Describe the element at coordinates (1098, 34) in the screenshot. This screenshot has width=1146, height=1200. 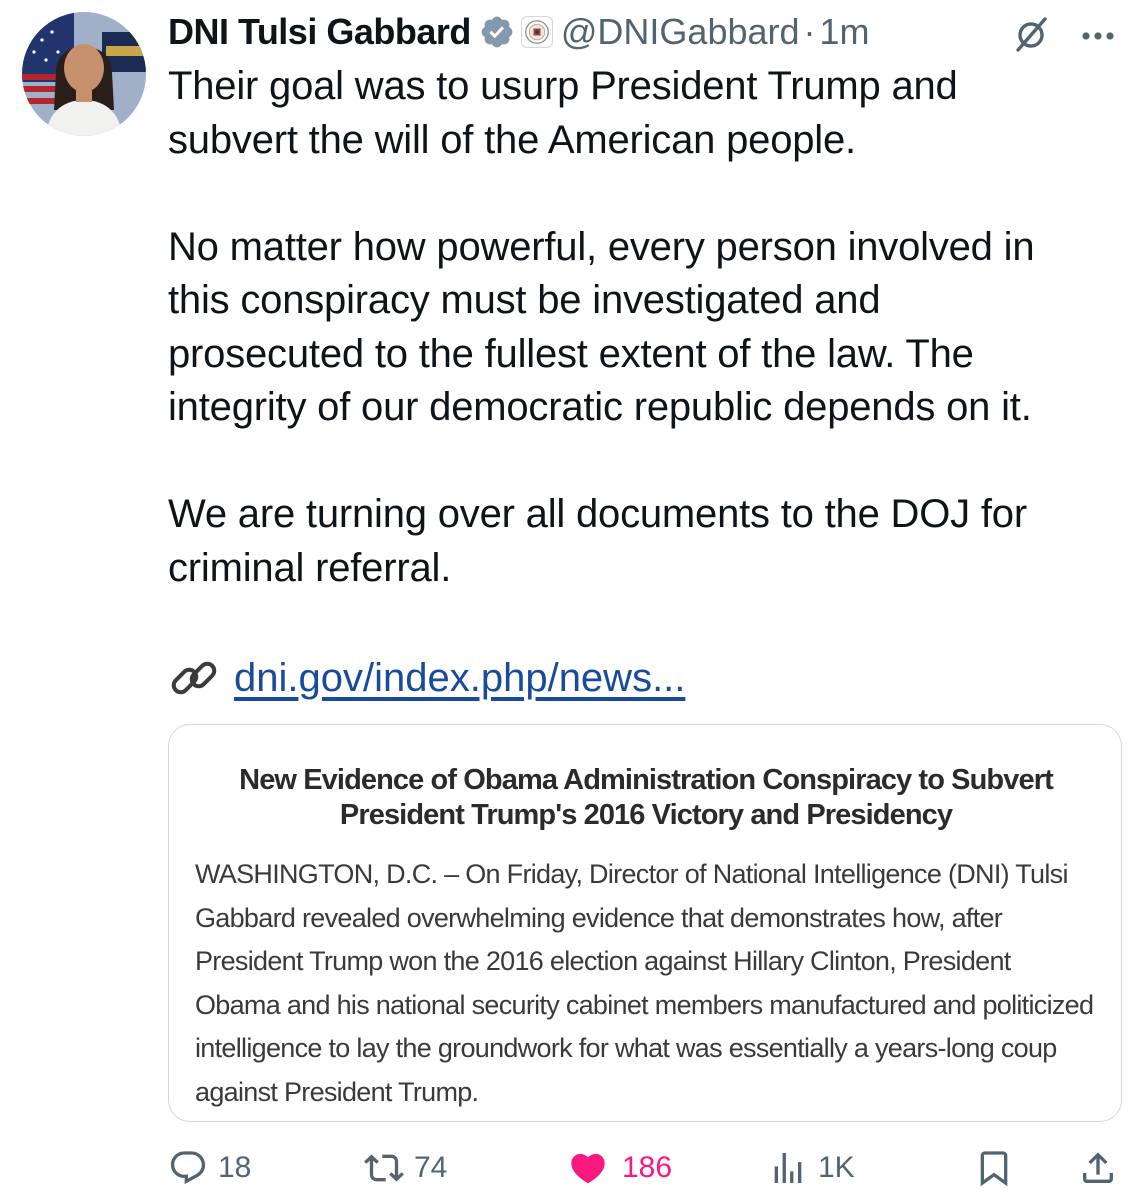
I see `more-icon` at that location.